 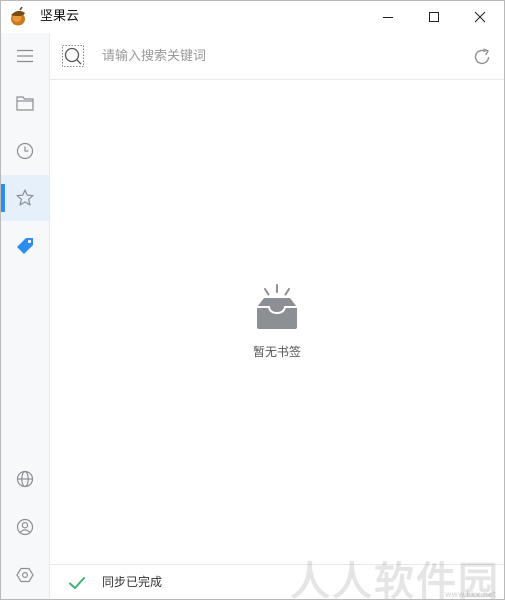 I want to click on sync-status-text: 同步已完成, so click(x=132, y=582).